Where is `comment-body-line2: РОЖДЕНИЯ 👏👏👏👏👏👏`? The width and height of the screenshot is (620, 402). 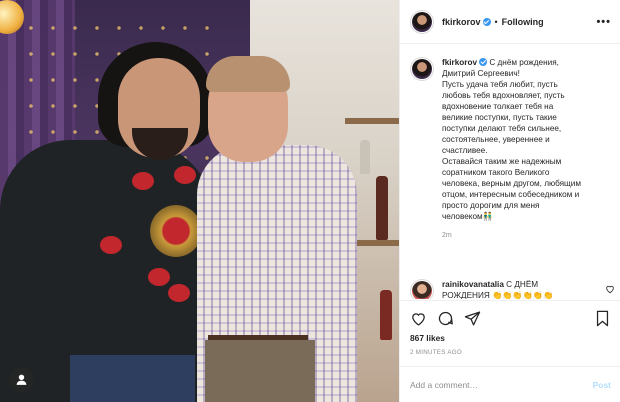
comment-body-line2: РОЖДЕНИЯ 👏👏👏👏👏👏 is located at coordinates (498, 295).